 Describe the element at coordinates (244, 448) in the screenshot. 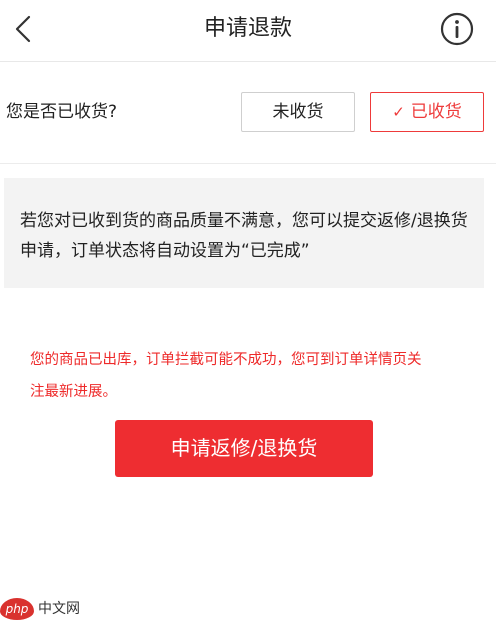

I see `apply-return-exchange-button: 申请返修/退换货` at that location.